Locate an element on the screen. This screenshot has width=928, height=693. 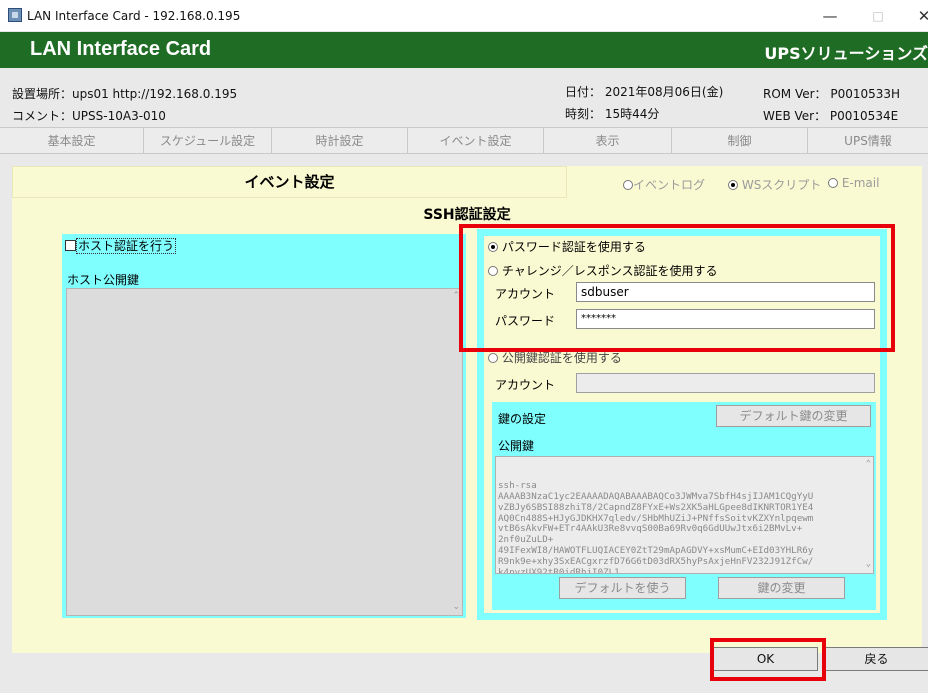
tab-control: 制御 is located at coordinates (740, 141).